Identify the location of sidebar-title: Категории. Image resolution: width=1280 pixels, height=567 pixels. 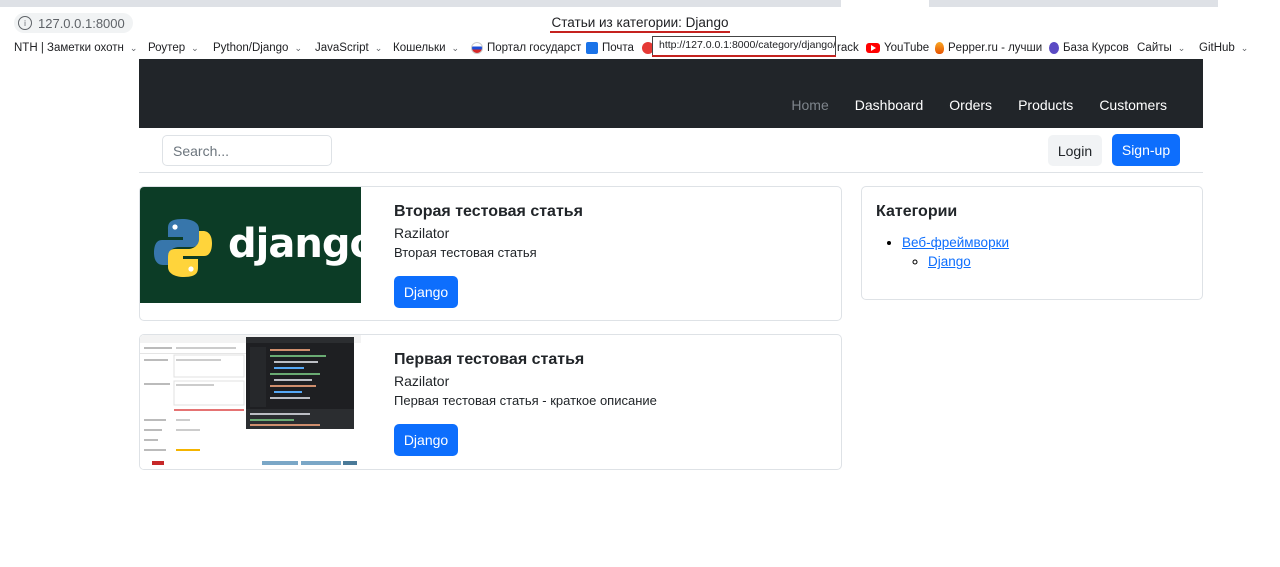
(917, 211).